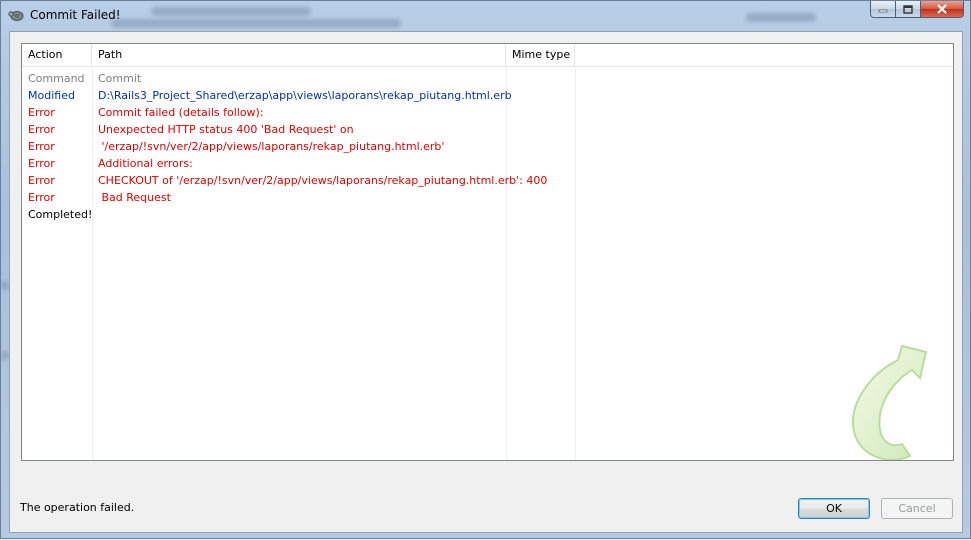  Describe the element at coordinates (120, 78) in the screenshot. I see `path-cell: Commit` at that location.